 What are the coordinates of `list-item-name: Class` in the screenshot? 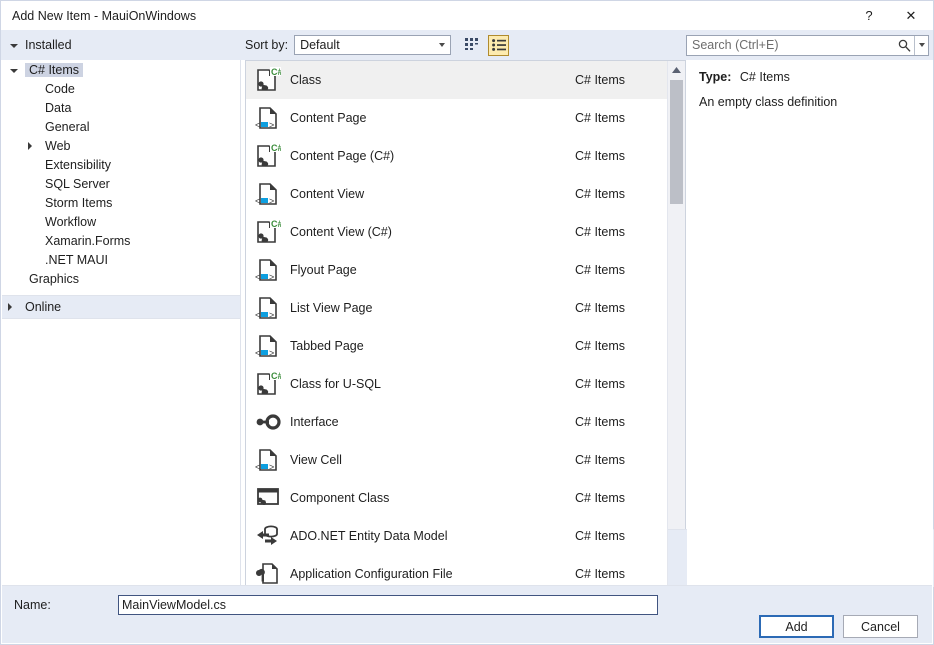 It's located at (306, 80).